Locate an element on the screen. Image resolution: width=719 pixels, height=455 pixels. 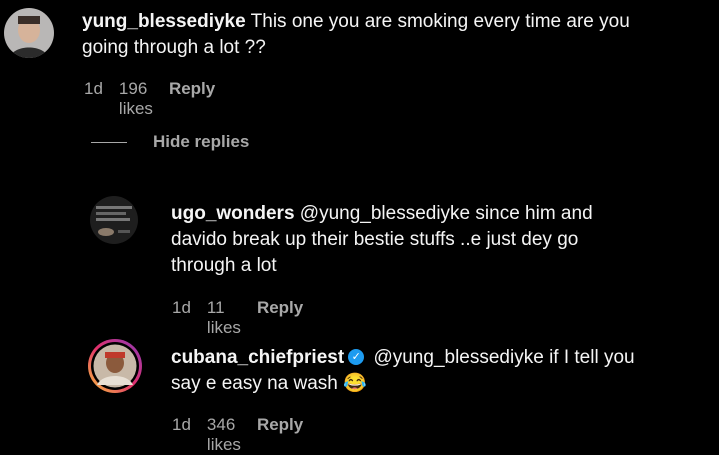
comment-username: cubana_chiefpriest is located at coordinates (257, 357).